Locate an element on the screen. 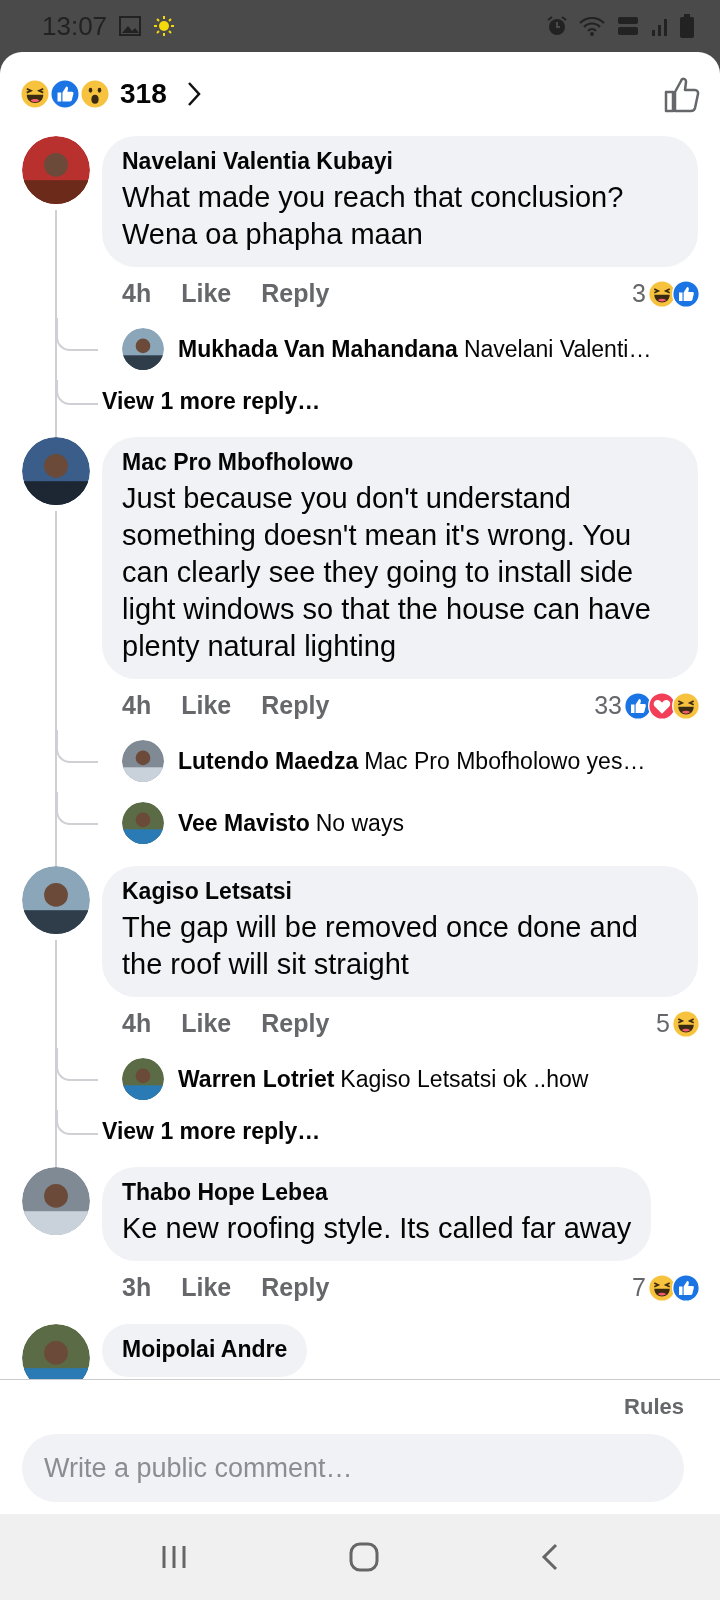 The width and height of the screenshot is (720, 1600). reaction-count: 33 is located at coordinates (608, 705).